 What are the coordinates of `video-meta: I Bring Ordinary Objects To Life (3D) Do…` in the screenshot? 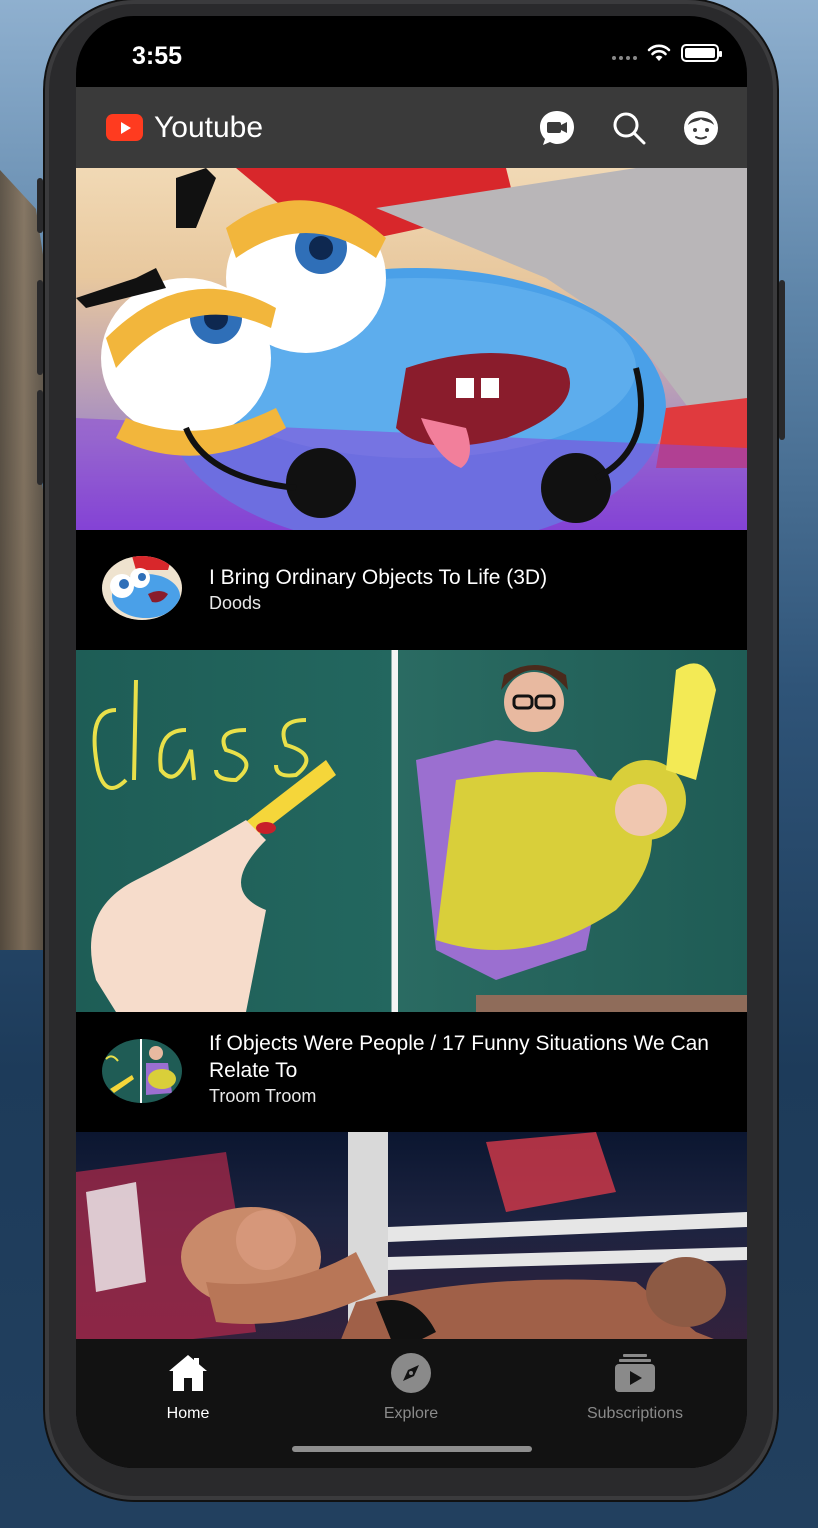 It's located at (411, 590).